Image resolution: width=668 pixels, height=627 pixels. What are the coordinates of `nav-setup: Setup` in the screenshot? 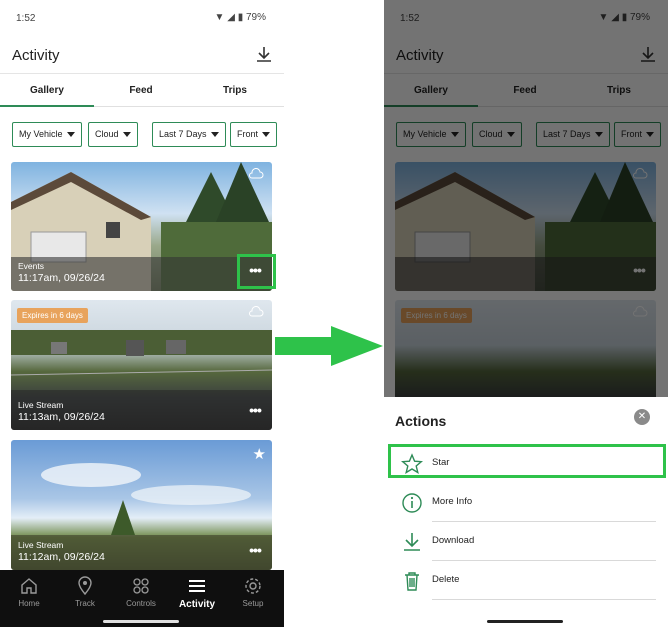 It's located at (253, 592).